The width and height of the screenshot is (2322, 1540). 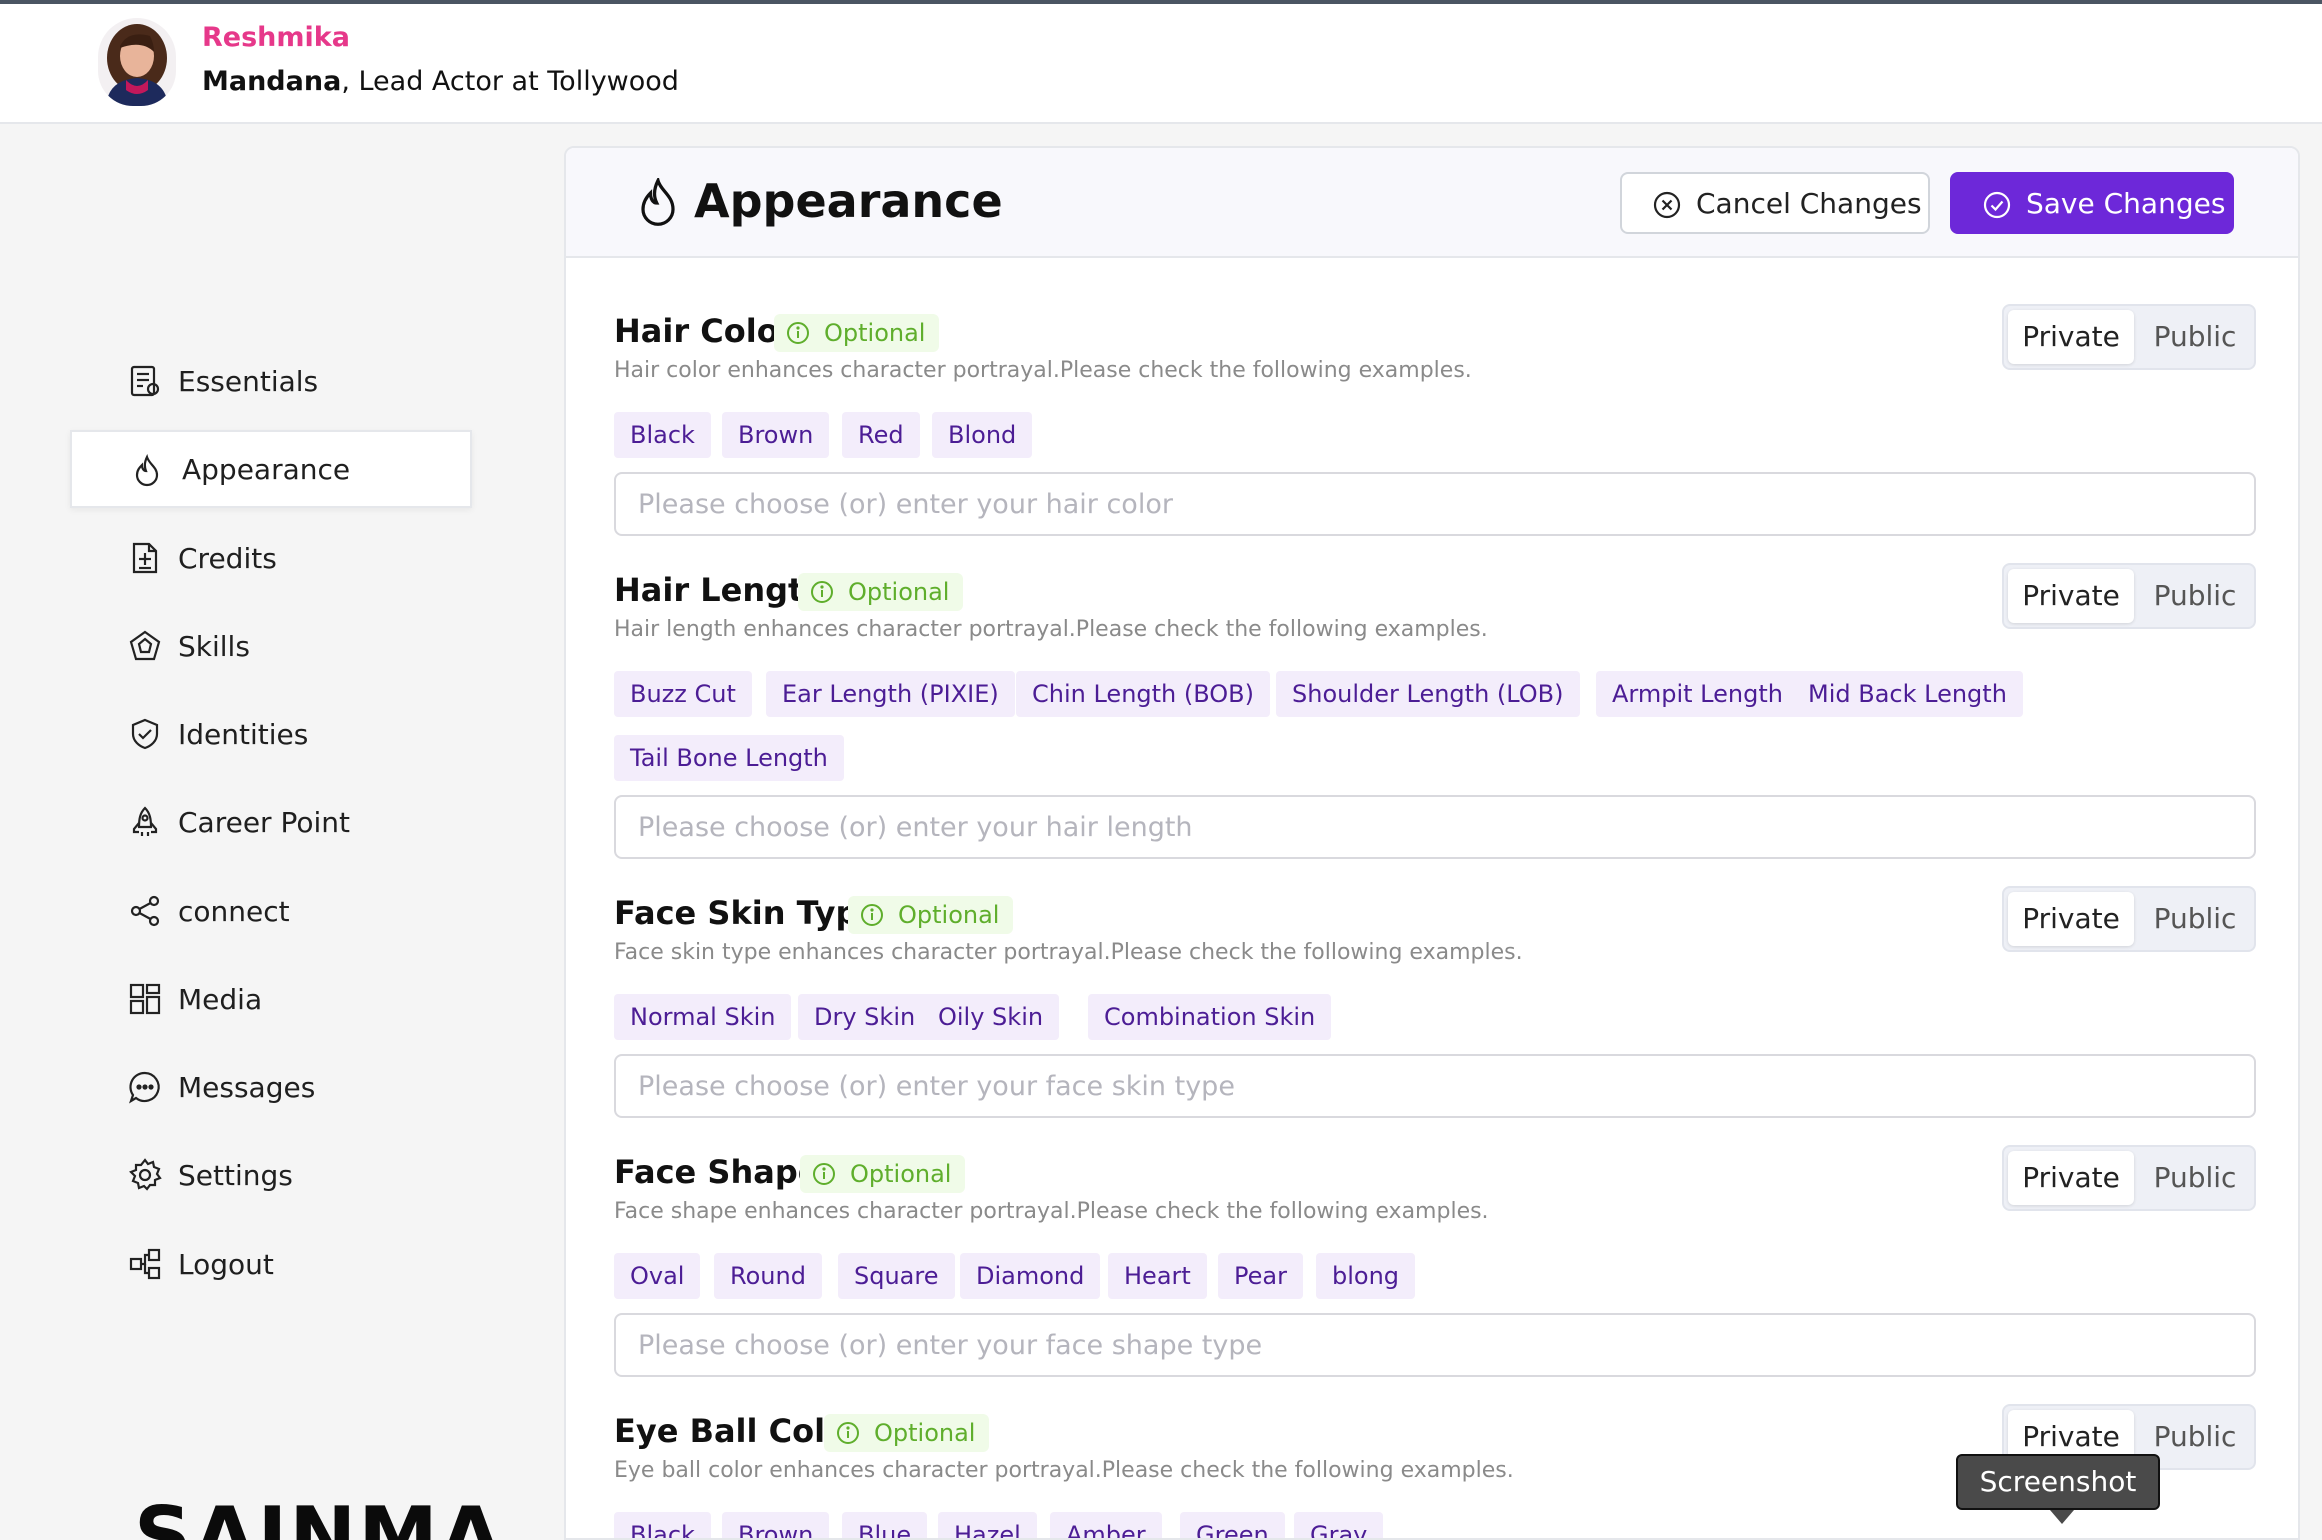 What do you see at coordinates (440, 81) in the screenshot?
I see `user-title: Mandana, Lead Actor at Tollywood` at bounding box center [440, 81].